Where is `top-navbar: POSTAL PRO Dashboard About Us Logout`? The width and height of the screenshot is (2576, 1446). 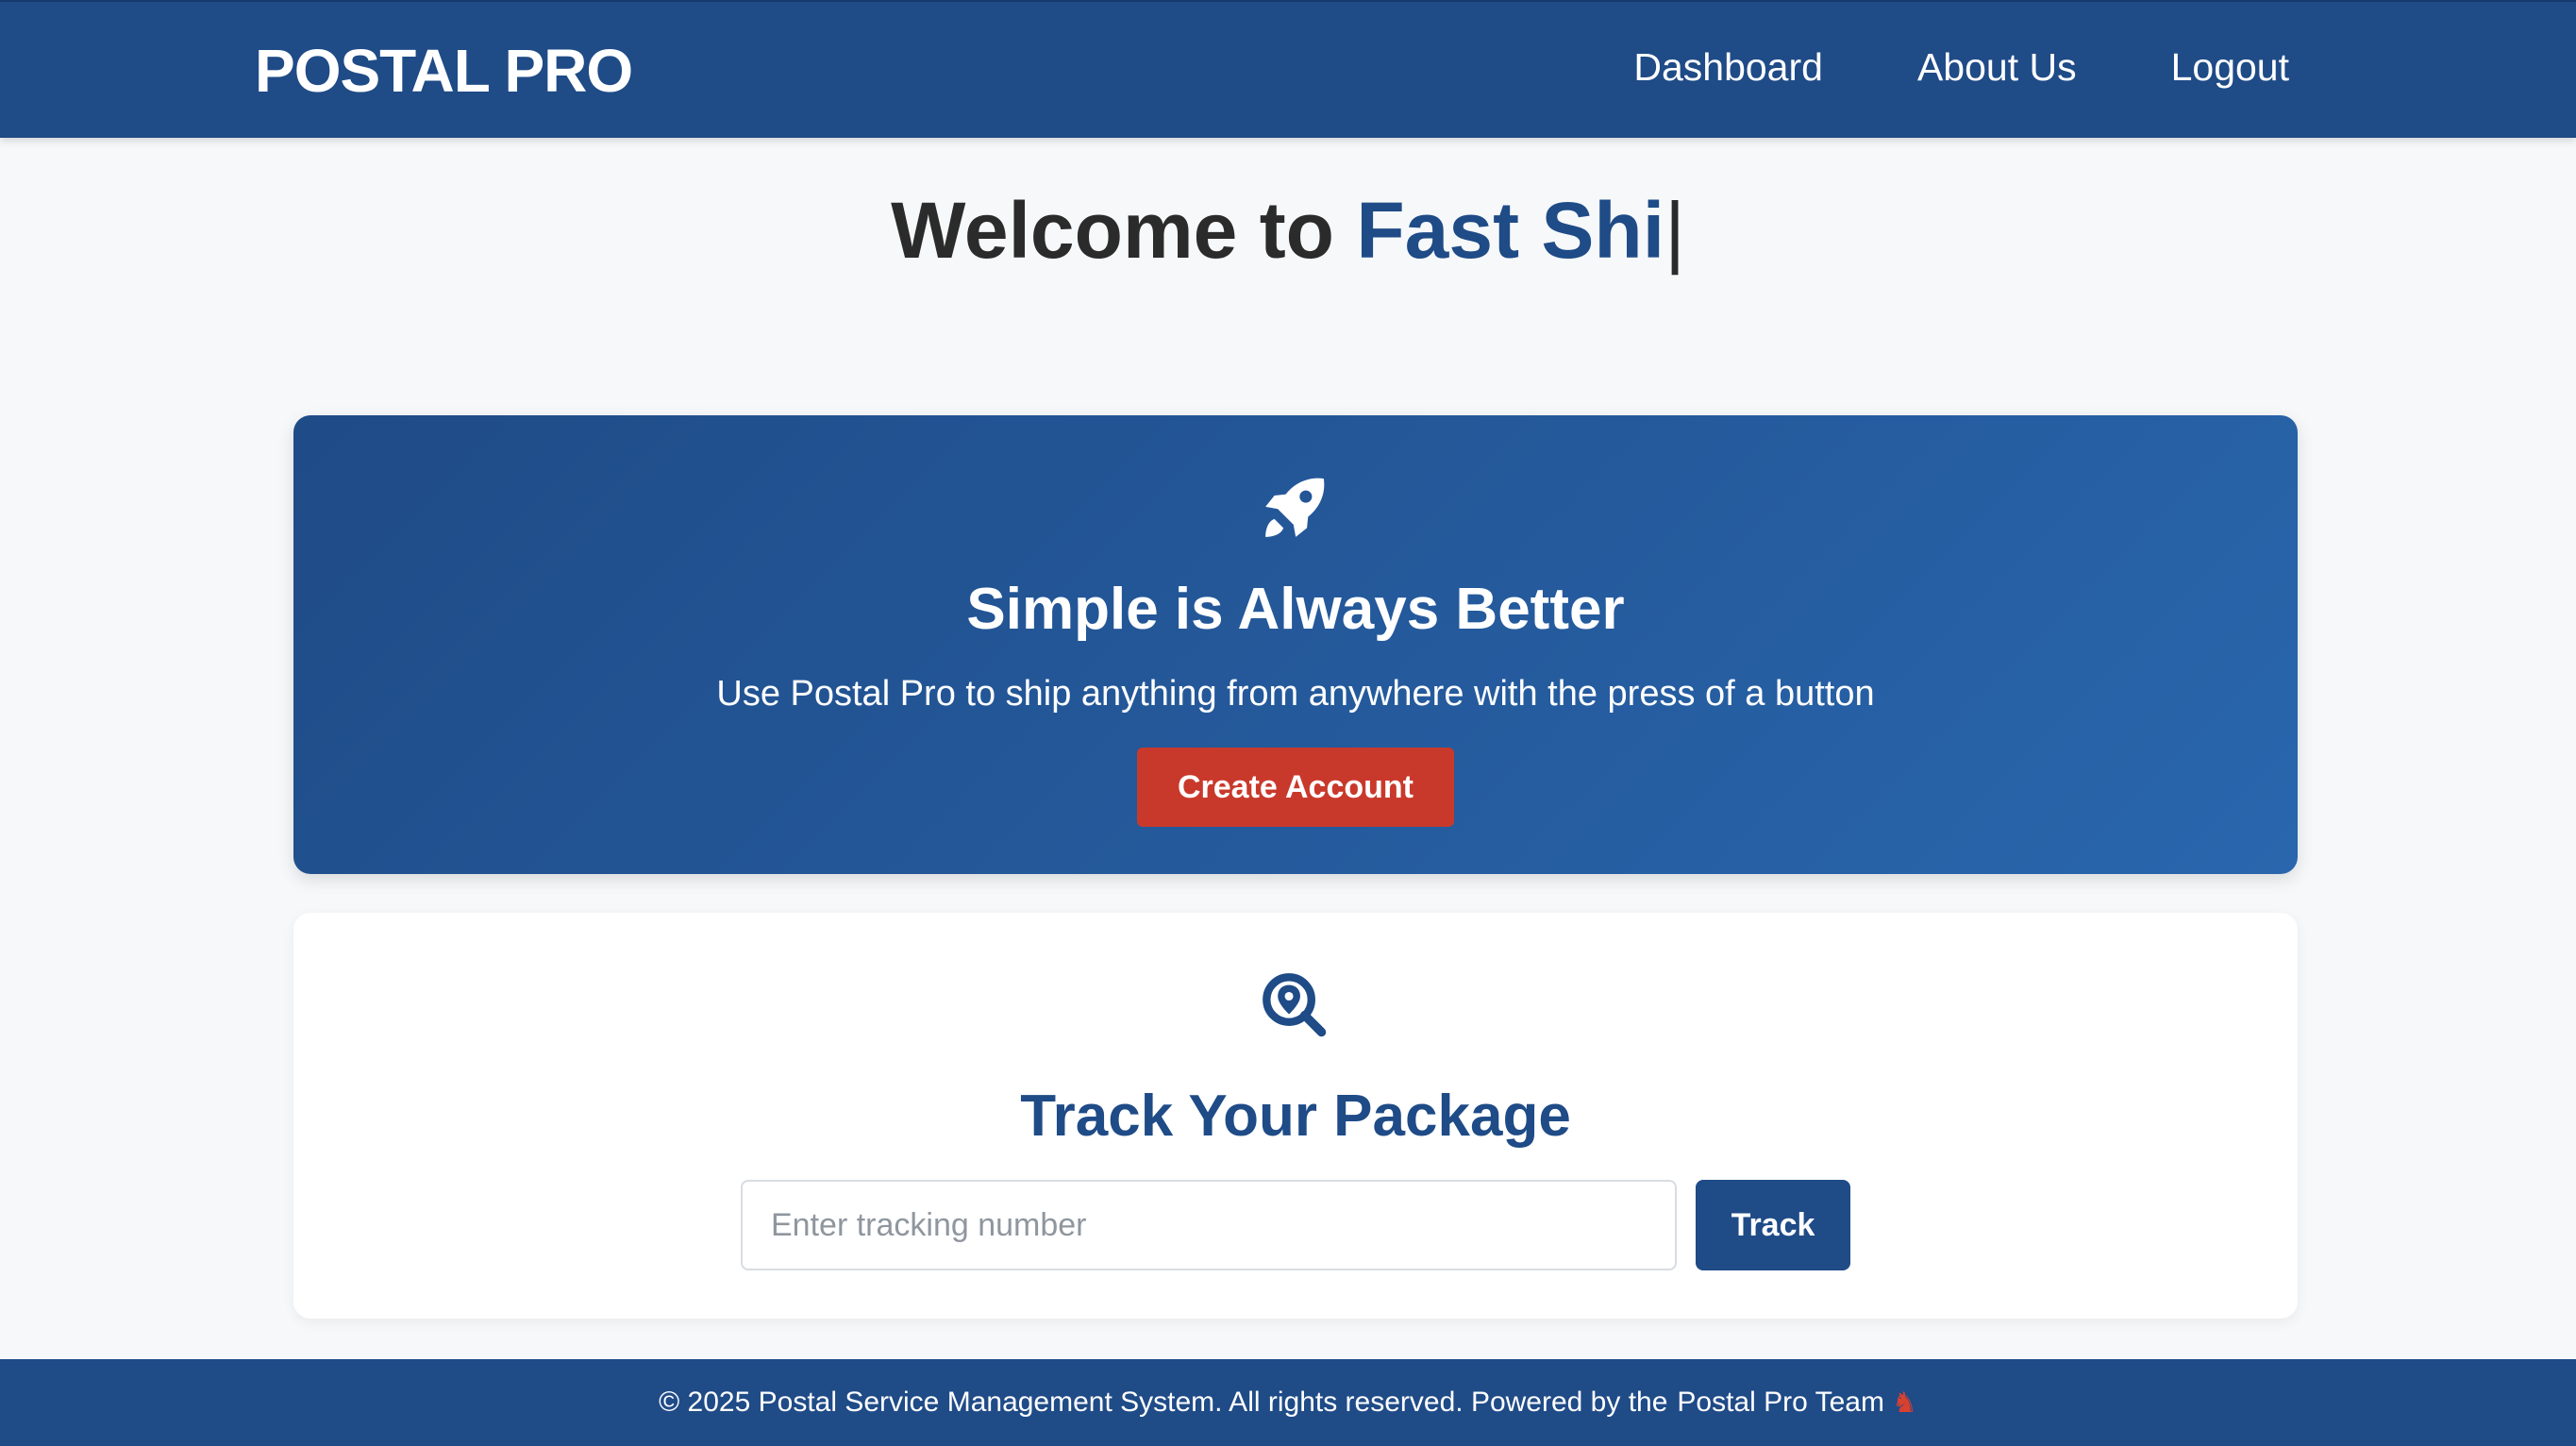
top-navbar: POSTAL PRO Dashboard About Us Logout is located at coordinates (1288, 69).